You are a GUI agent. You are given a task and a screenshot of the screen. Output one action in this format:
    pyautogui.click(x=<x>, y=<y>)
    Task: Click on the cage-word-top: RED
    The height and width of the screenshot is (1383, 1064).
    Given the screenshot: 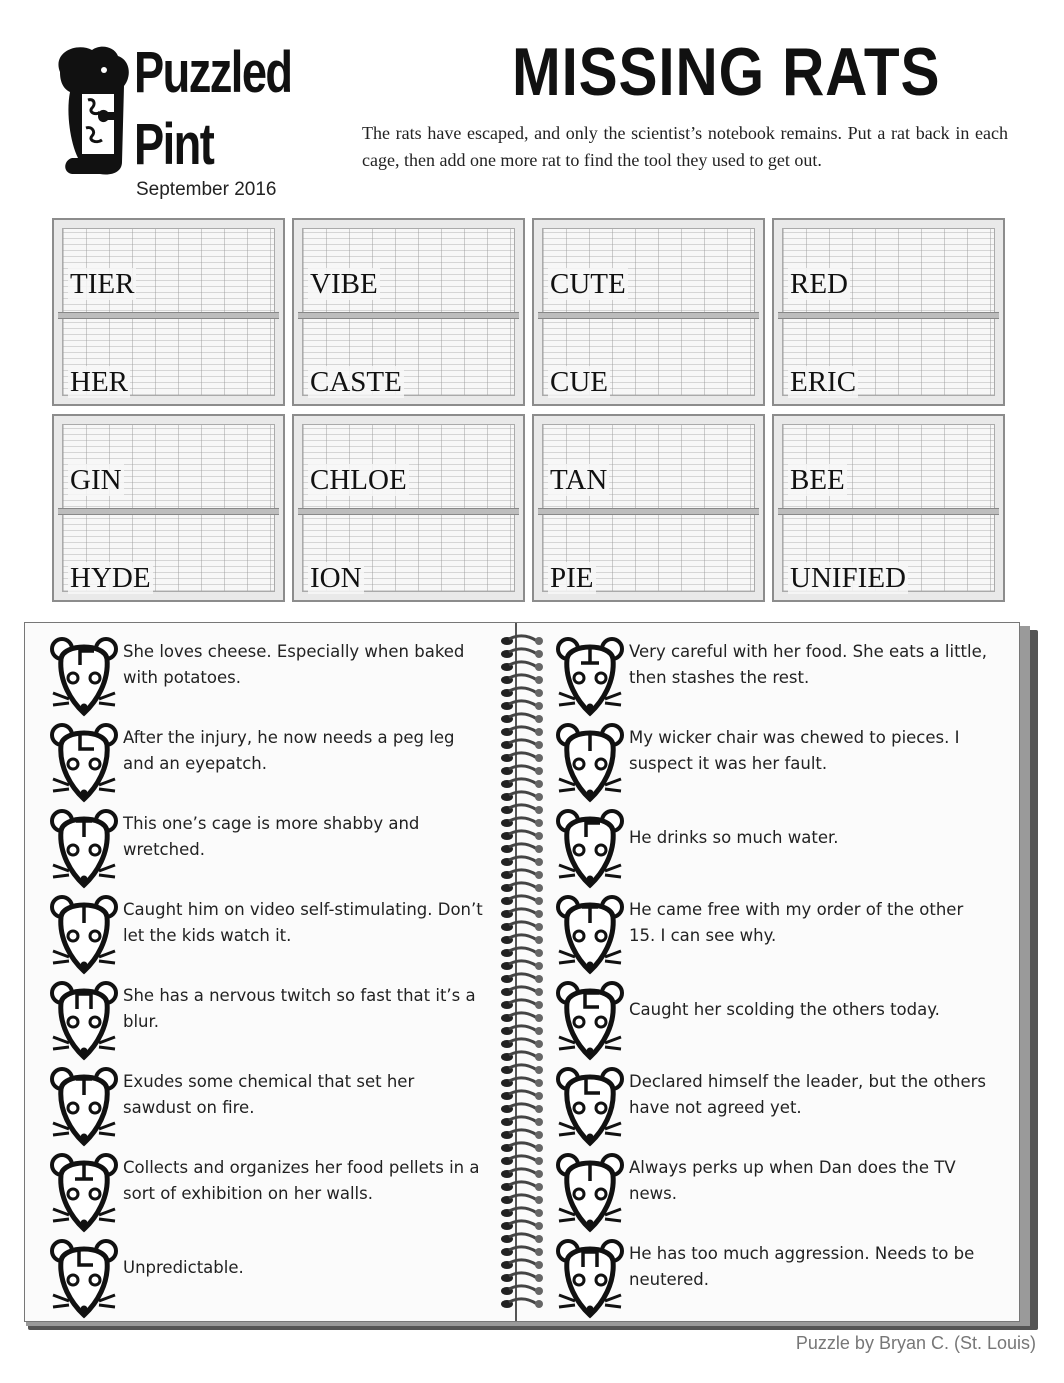 What is the action you would take?
    pyautogui.click(x=819, y=284)
    